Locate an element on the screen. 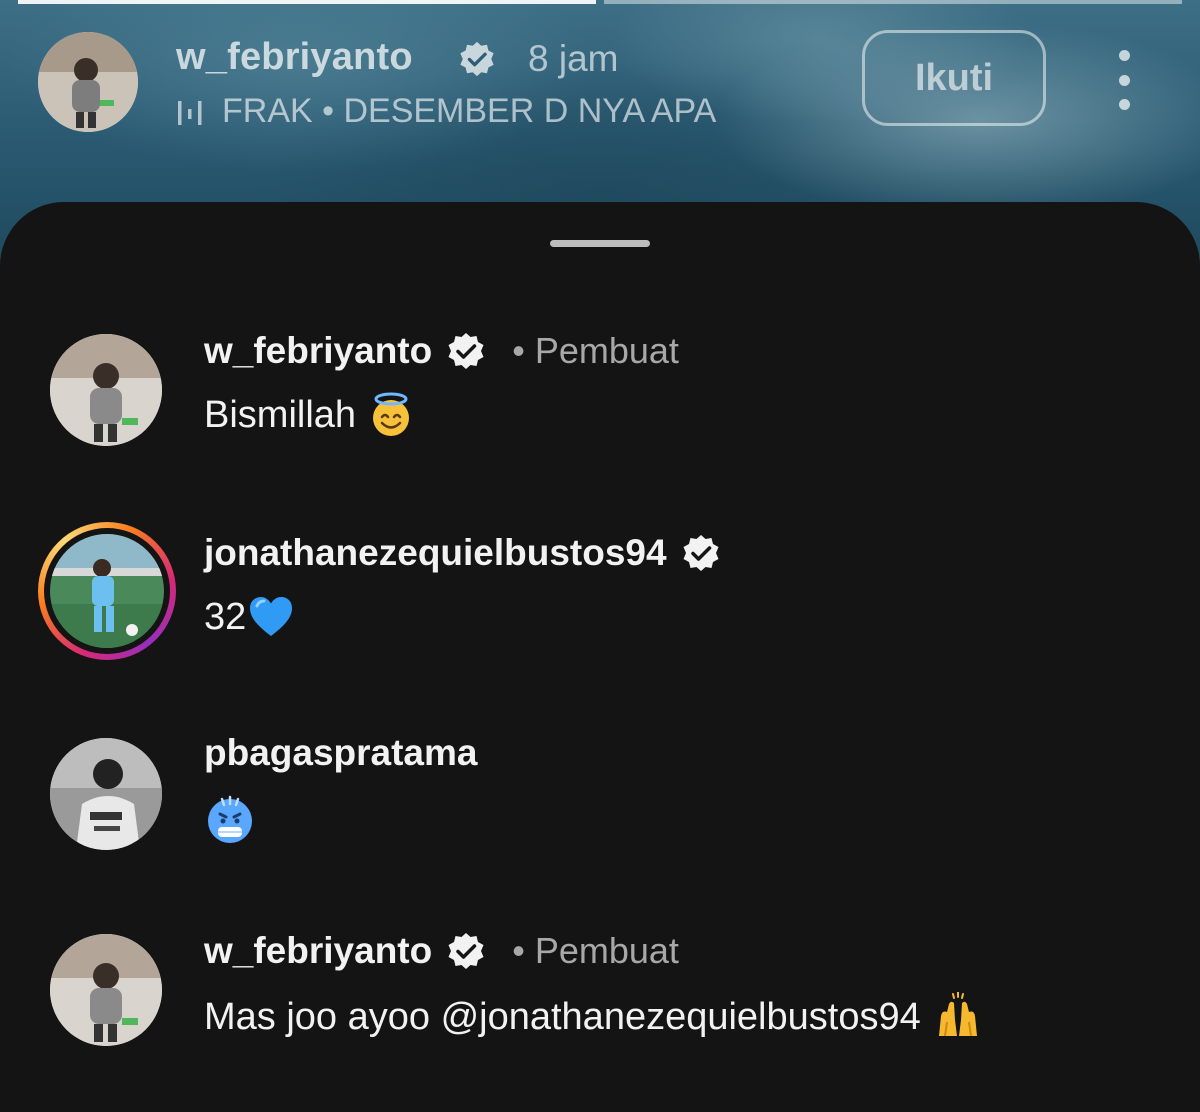 This screenshot has width=1200, height=1112. more-options-icon is located at coordinates (1124, 80).